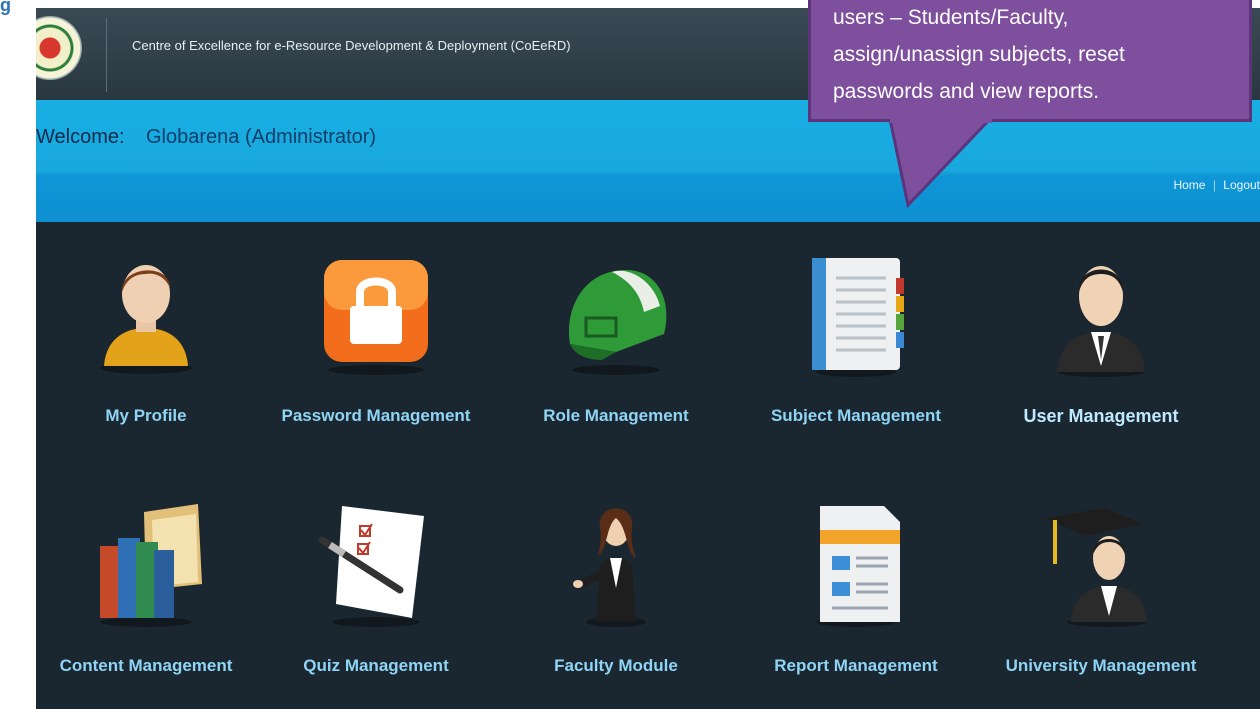 This screenshot has height=709, width=1260. What do you see at coordinates (1241, 185) in the screenshot?
I see `logout-link: Logout` at bounding box center [1241, 185].